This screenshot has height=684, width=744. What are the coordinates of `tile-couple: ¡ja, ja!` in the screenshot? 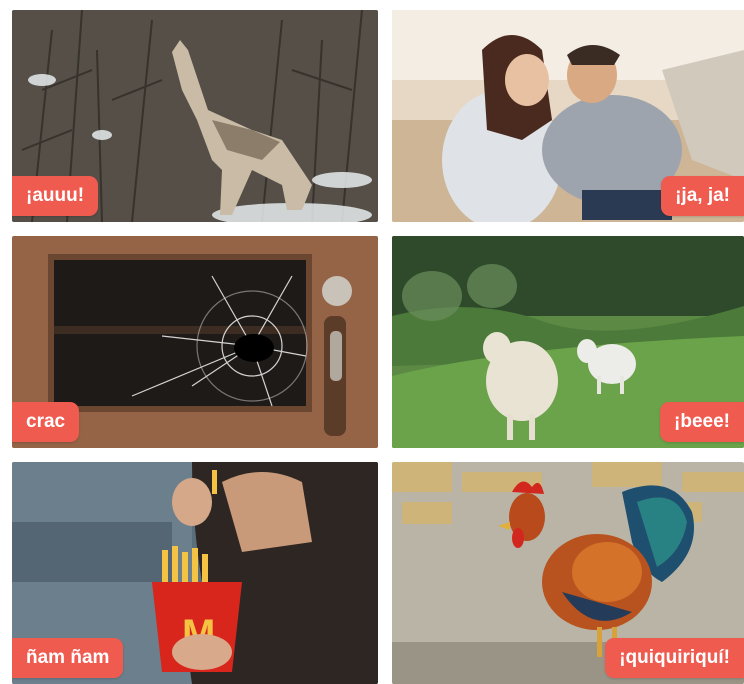 It's located at (568, 116).